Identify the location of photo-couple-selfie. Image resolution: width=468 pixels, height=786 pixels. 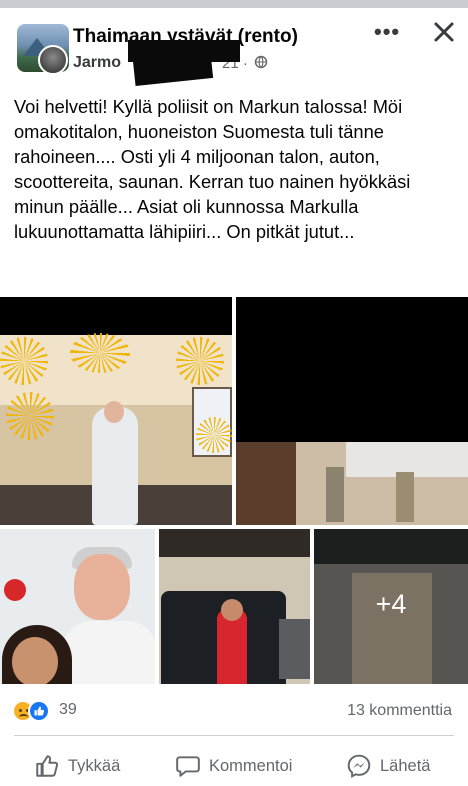
(77, 606).